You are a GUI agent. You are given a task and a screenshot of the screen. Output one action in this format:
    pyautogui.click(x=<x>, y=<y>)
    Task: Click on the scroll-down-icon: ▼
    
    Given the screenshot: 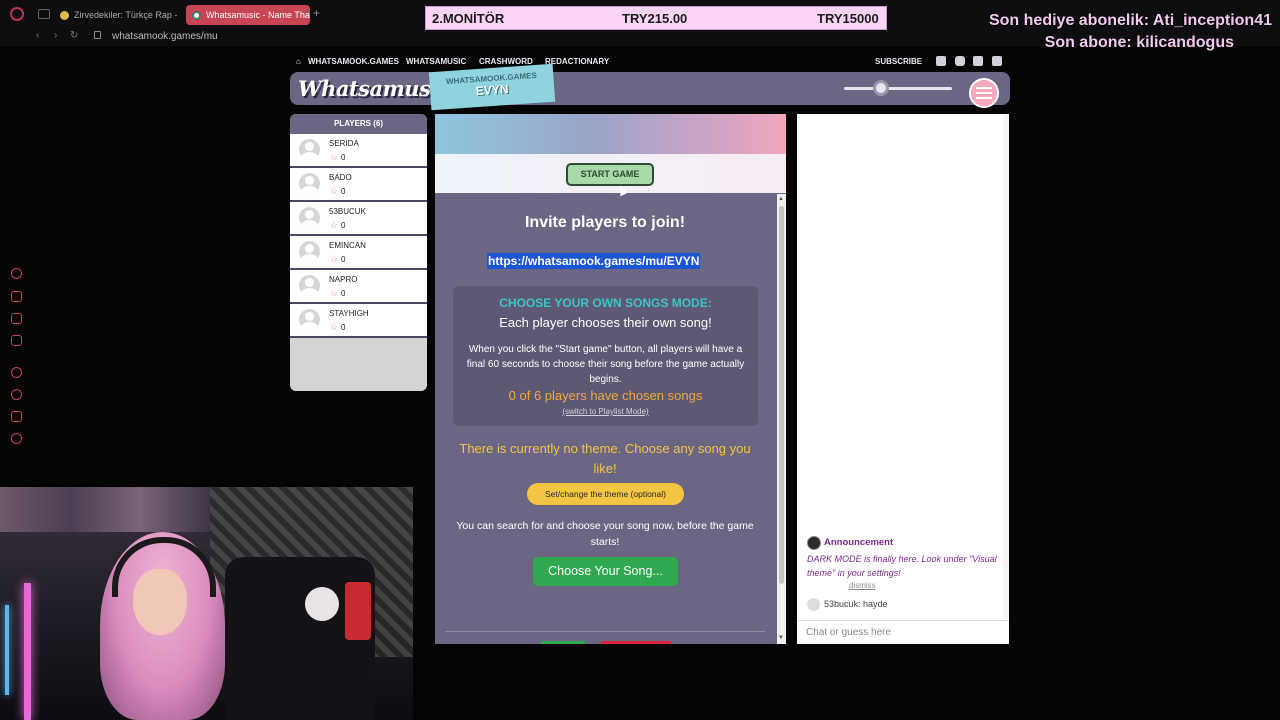 What is the action you would take?
    pyautogui.click(x=781, y=638)
    